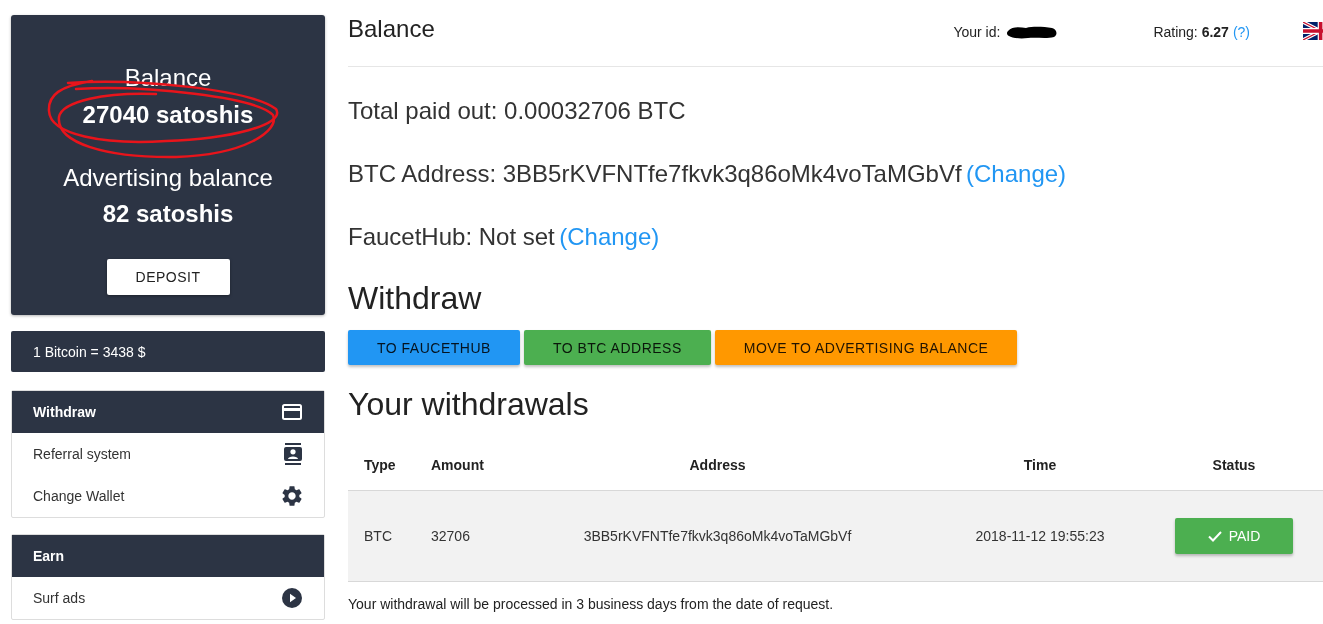 This screenshot has width=1323, height=624. Describe the element at coordinates (378, 536) in the screenshot. I see `table-cell: BTC` at that location.